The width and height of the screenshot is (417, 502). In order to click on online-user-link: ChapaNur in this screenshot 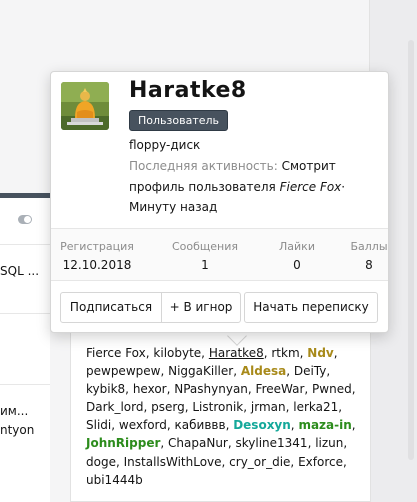, I will do `click(198, 443)`.